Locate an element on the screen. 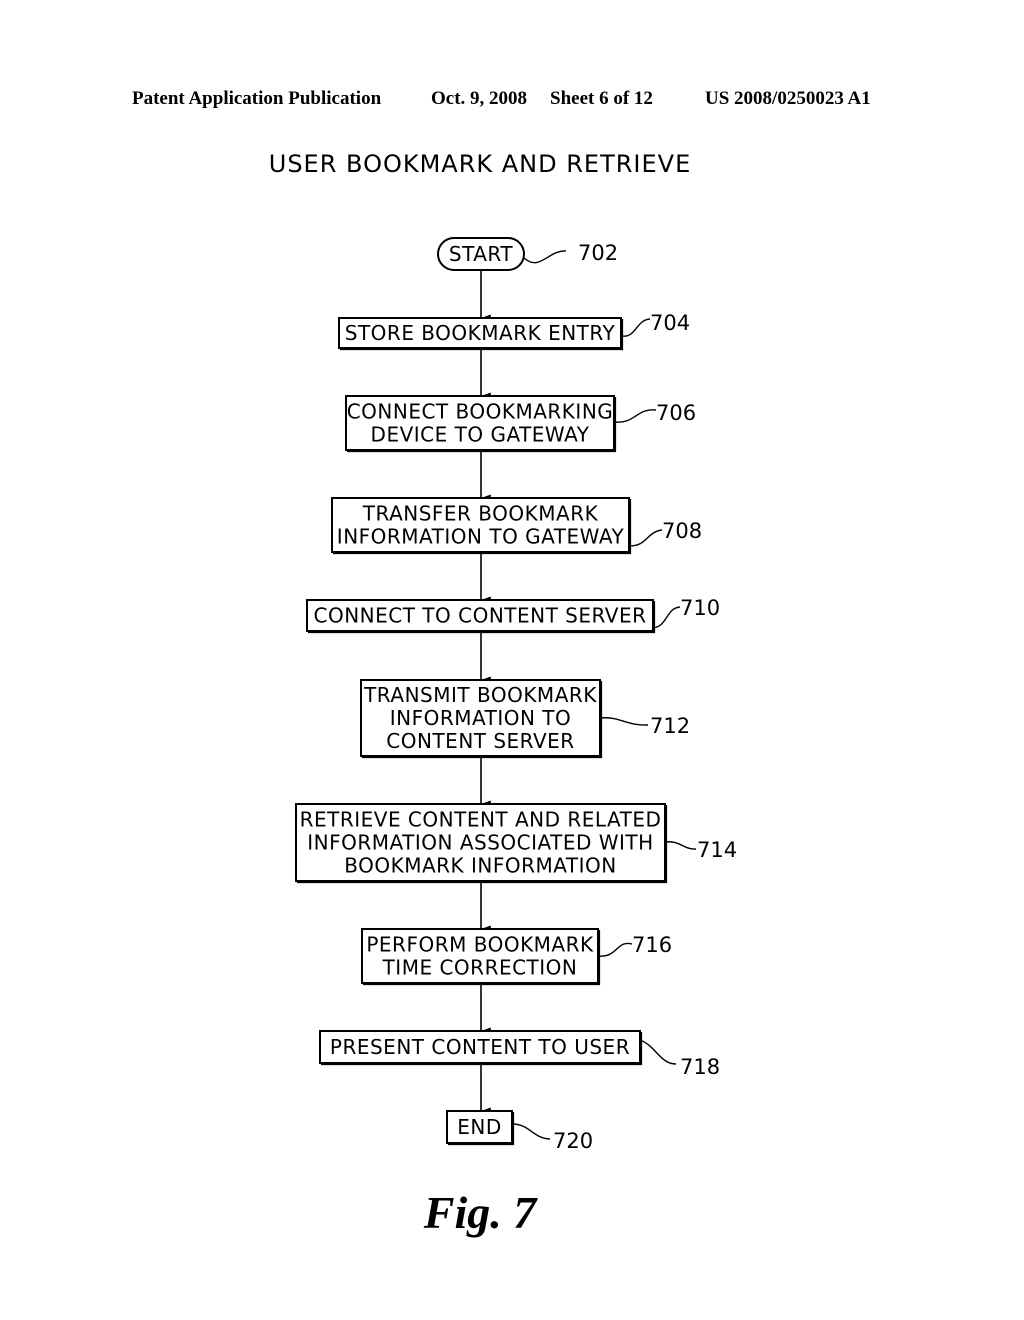 Image resolution: width=1024 pixels, height=1320 pixels. step-text-line: TRANSMIT BOOKMARK is located at coordinates (480, 695).